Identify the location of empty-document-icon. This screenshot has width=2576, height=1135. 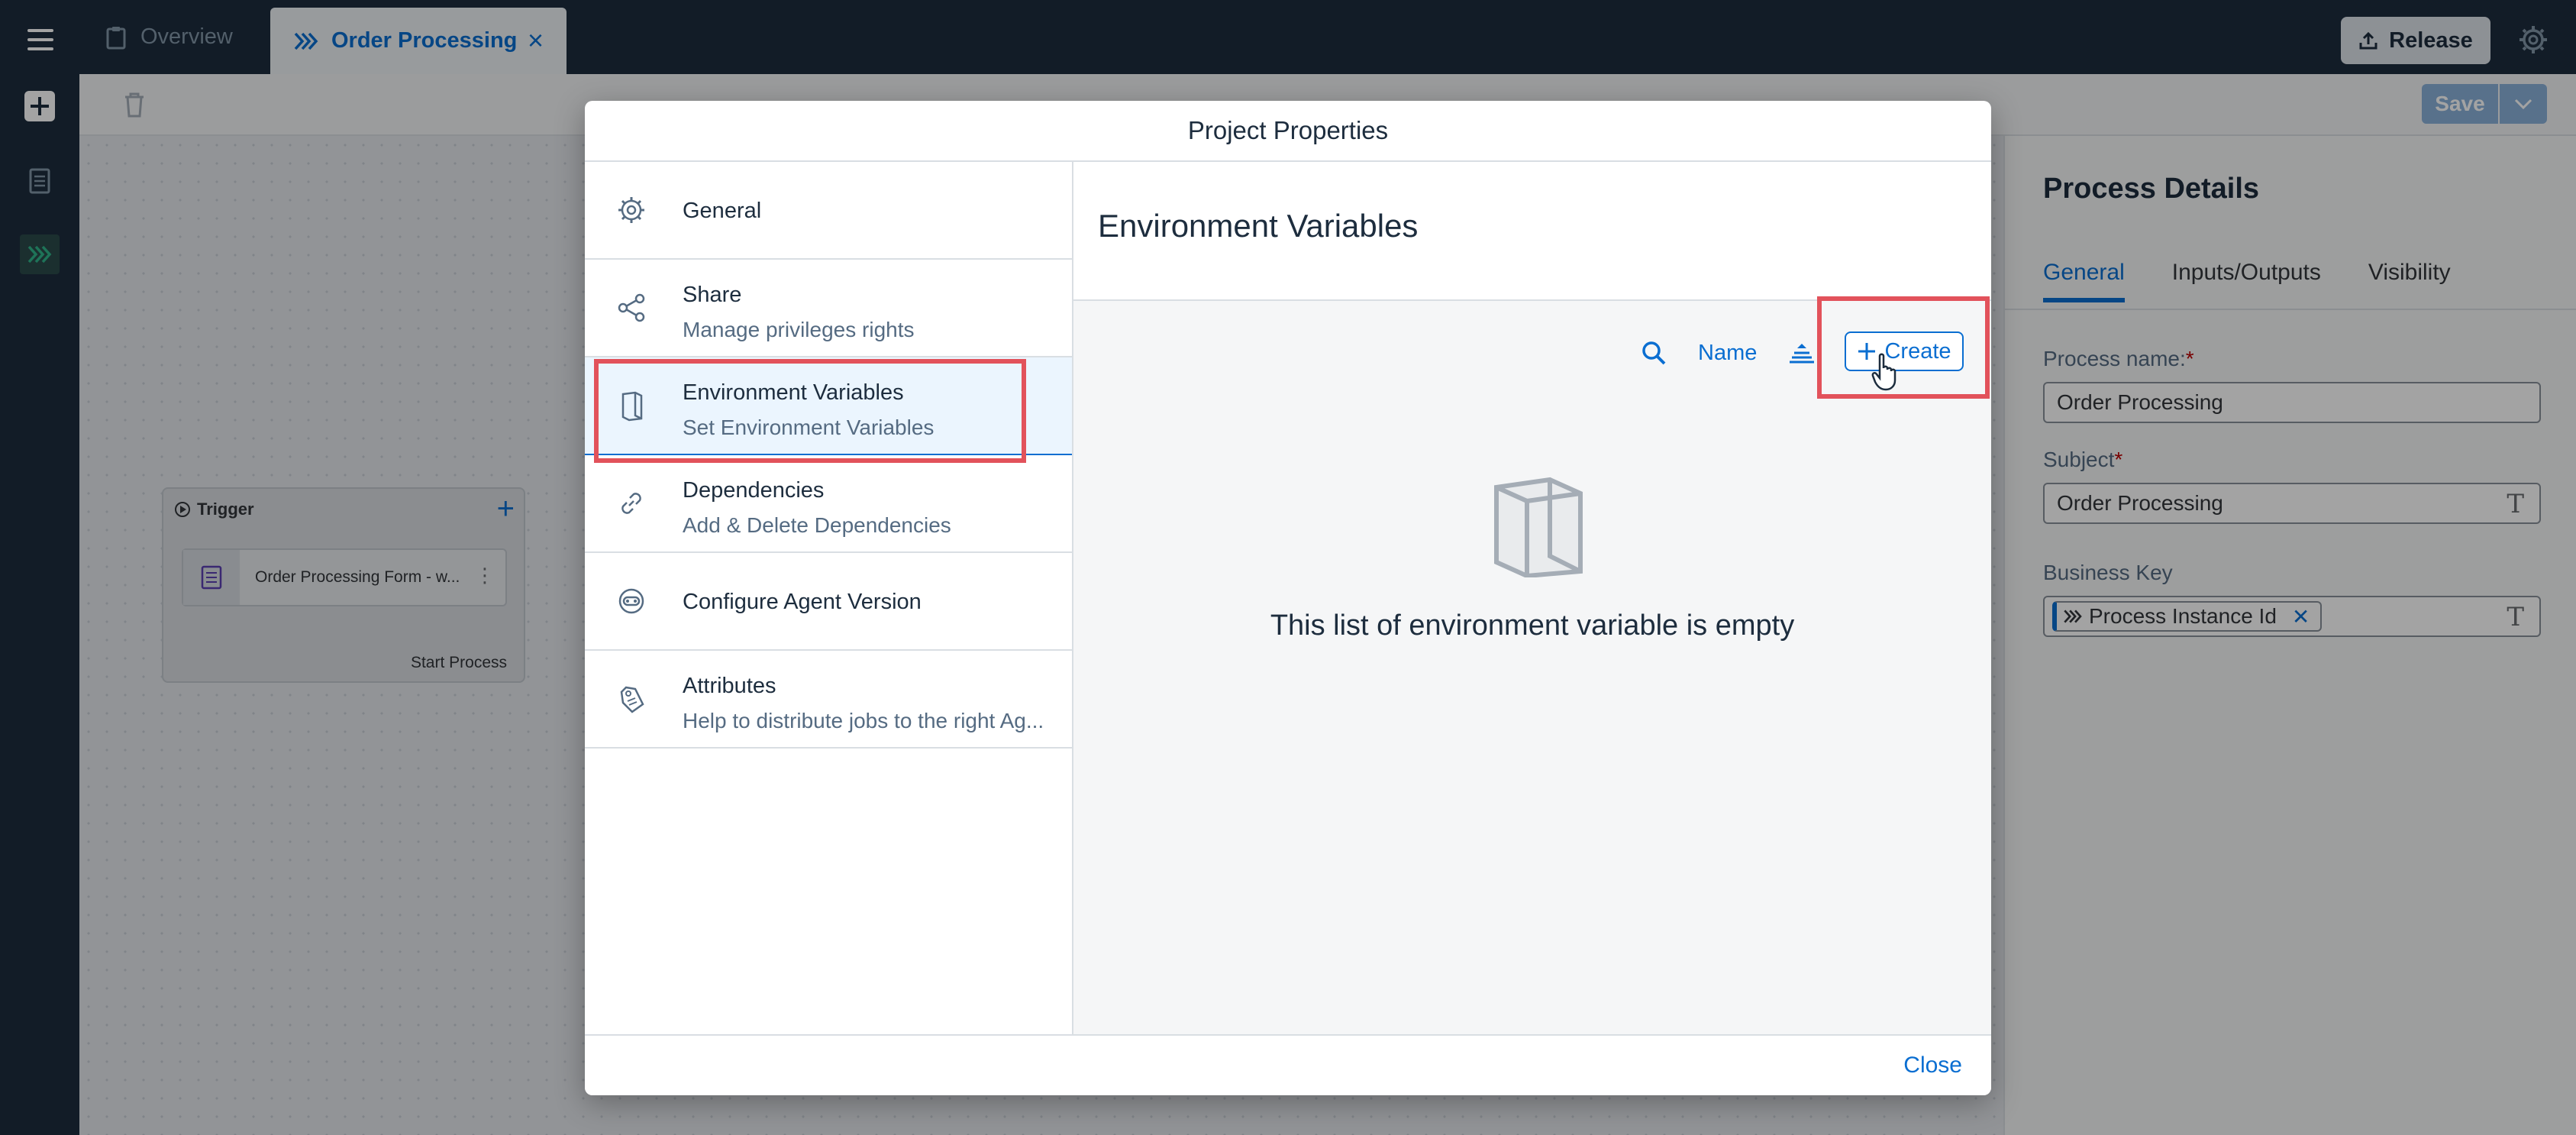
(1538, 527).